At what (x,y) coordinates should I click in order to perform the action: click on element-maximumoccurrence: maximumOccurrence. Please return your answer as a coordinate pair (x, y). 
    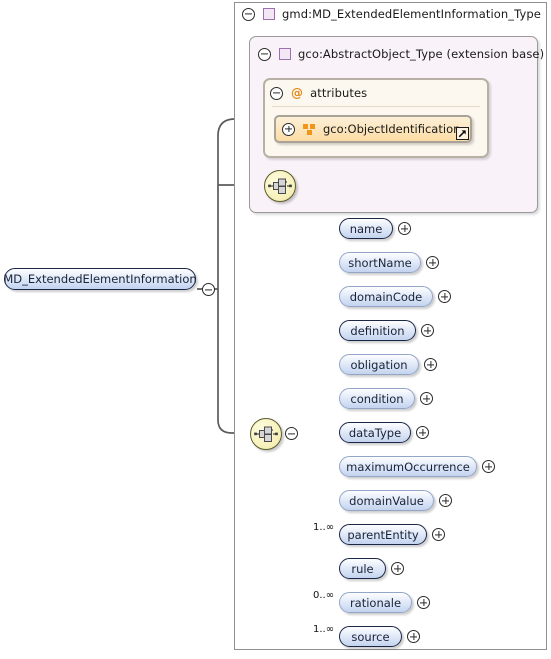
    Looking at the image, I should click on (408, 466).